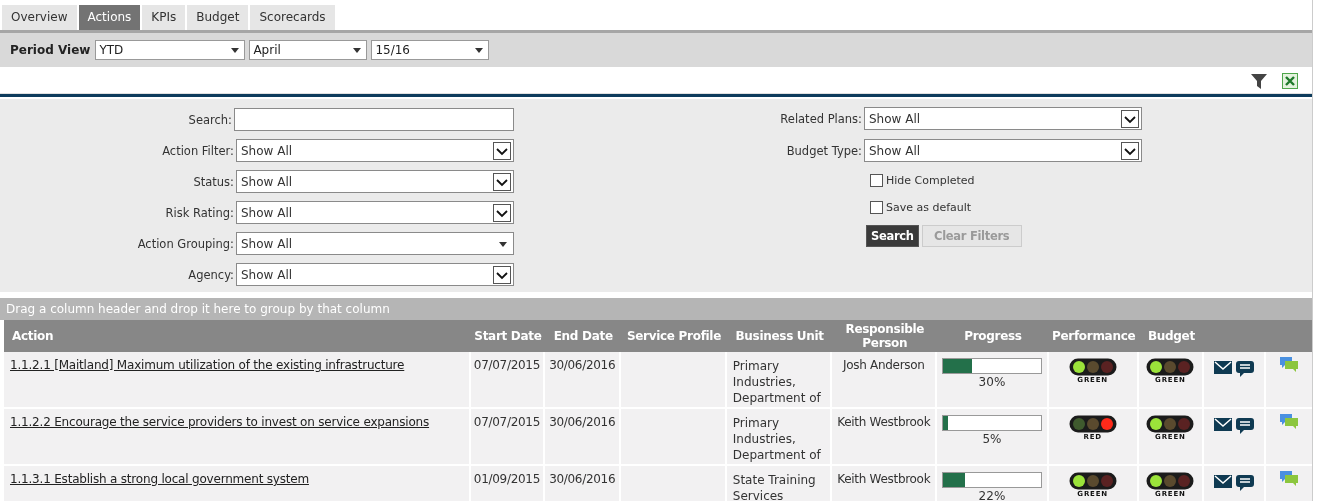  I want to click on field-label: Risk Rating:, so click(199, 212).